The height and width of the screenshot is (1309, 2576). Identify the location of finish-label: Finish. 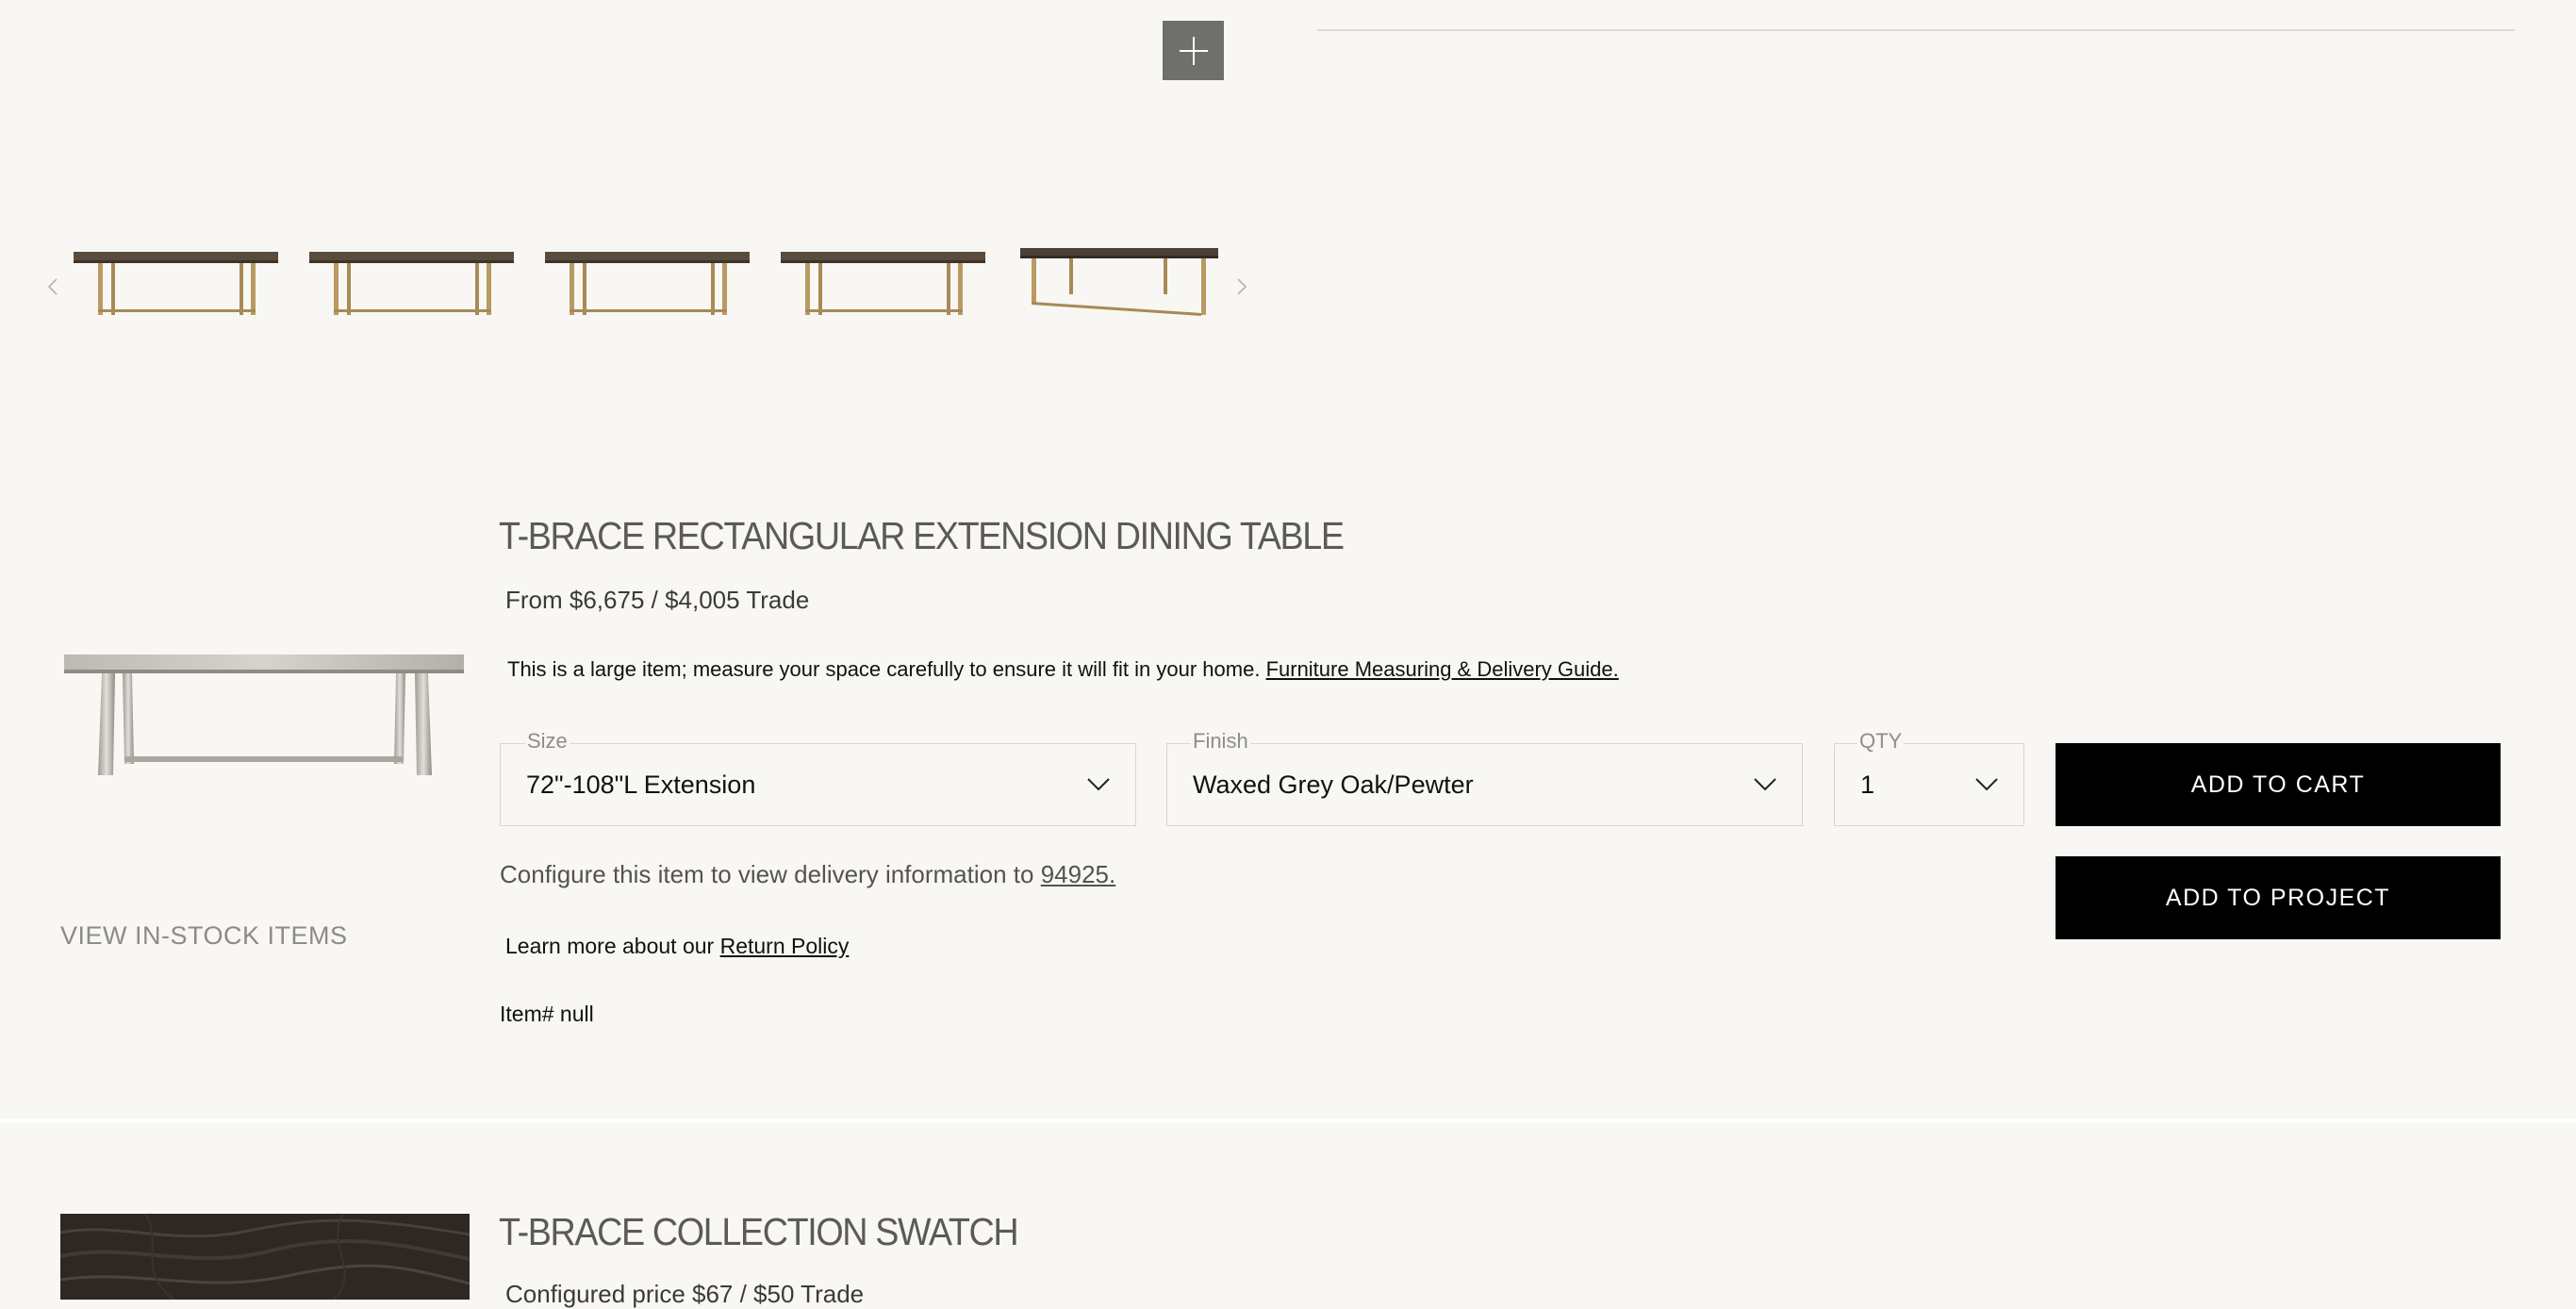
(1220, 741).